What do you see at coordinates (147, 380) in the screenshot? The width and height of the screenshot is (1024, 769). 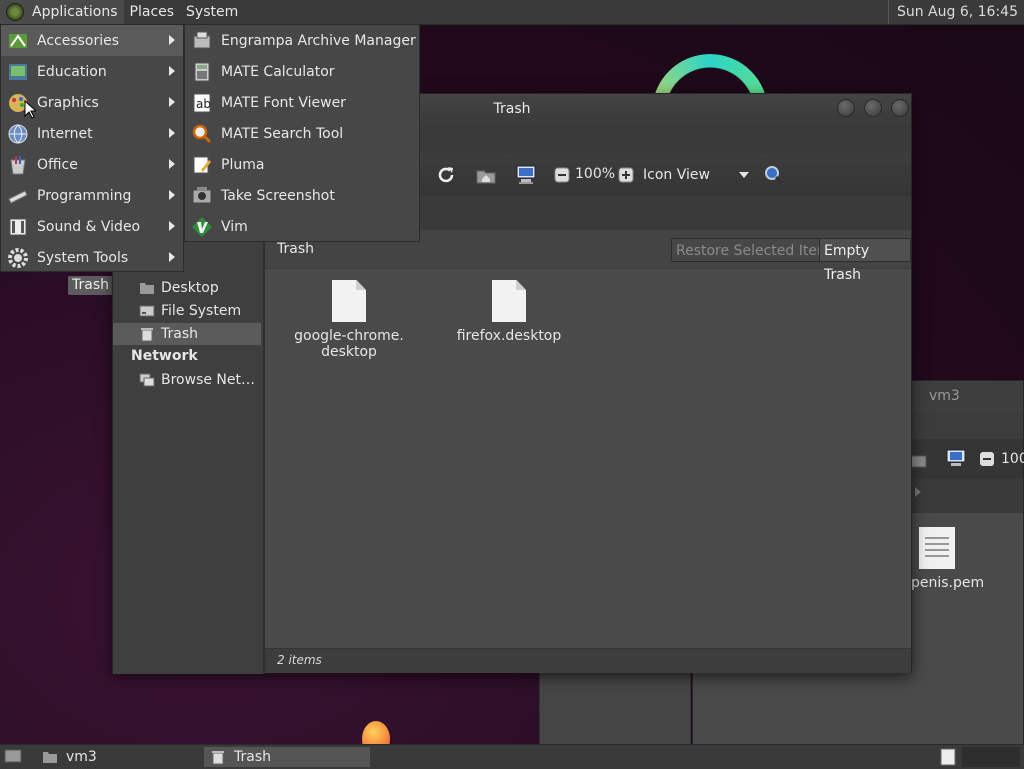 I see `network-icon` at bounding box center [147, 380].